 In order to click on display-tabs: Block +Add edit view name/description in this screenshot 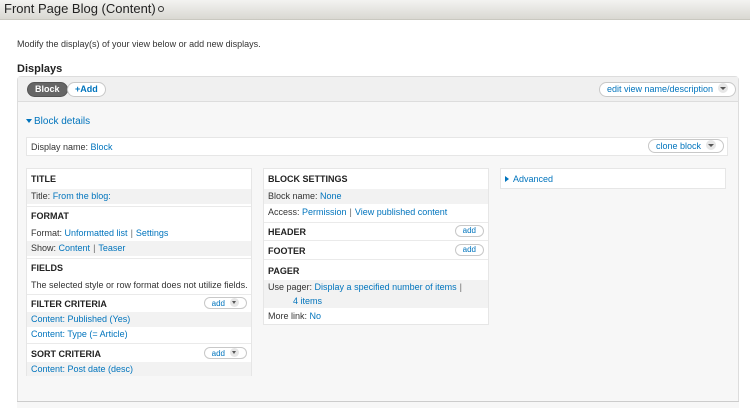, I will do `click(378, 89)`.